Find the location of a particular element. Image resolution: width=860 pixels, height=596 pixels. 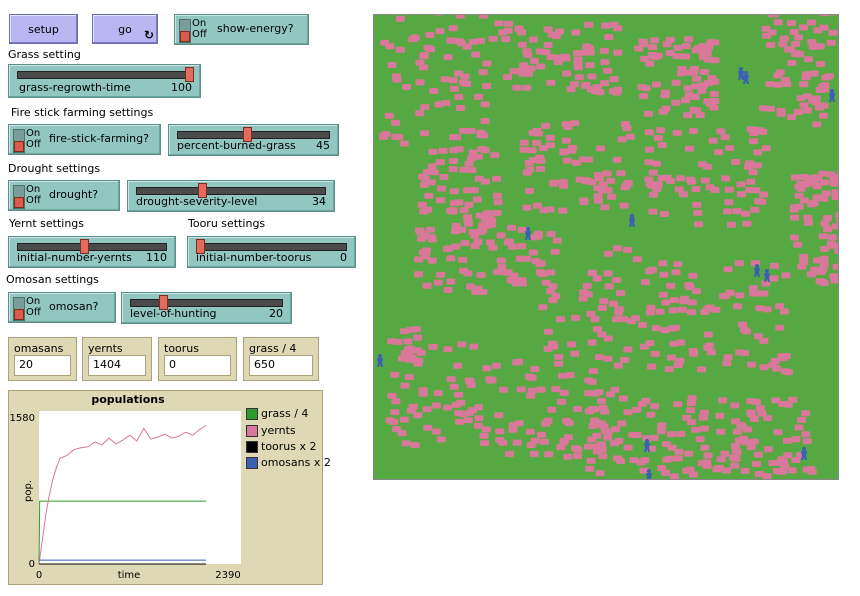

slider-thumb is located at coordinates (189, 74).